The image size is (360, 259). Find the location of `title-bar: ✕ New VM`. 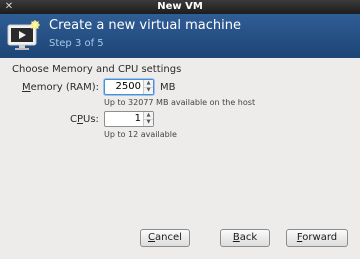

title-bar: ✕ New VM is located at coordinates (180, 7).